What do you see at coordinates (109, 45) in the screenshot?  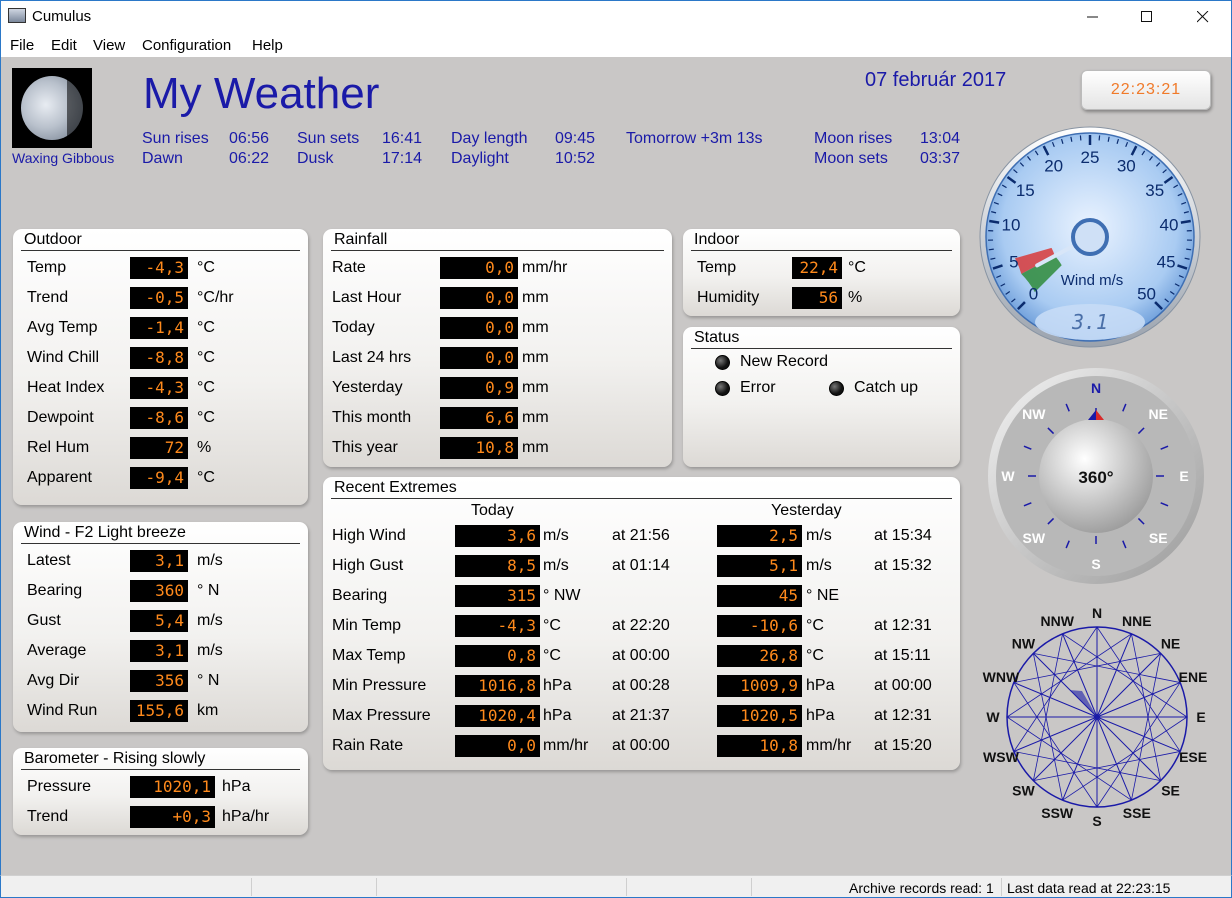 I see `menu-view: View` at bounding box center [109, 45].